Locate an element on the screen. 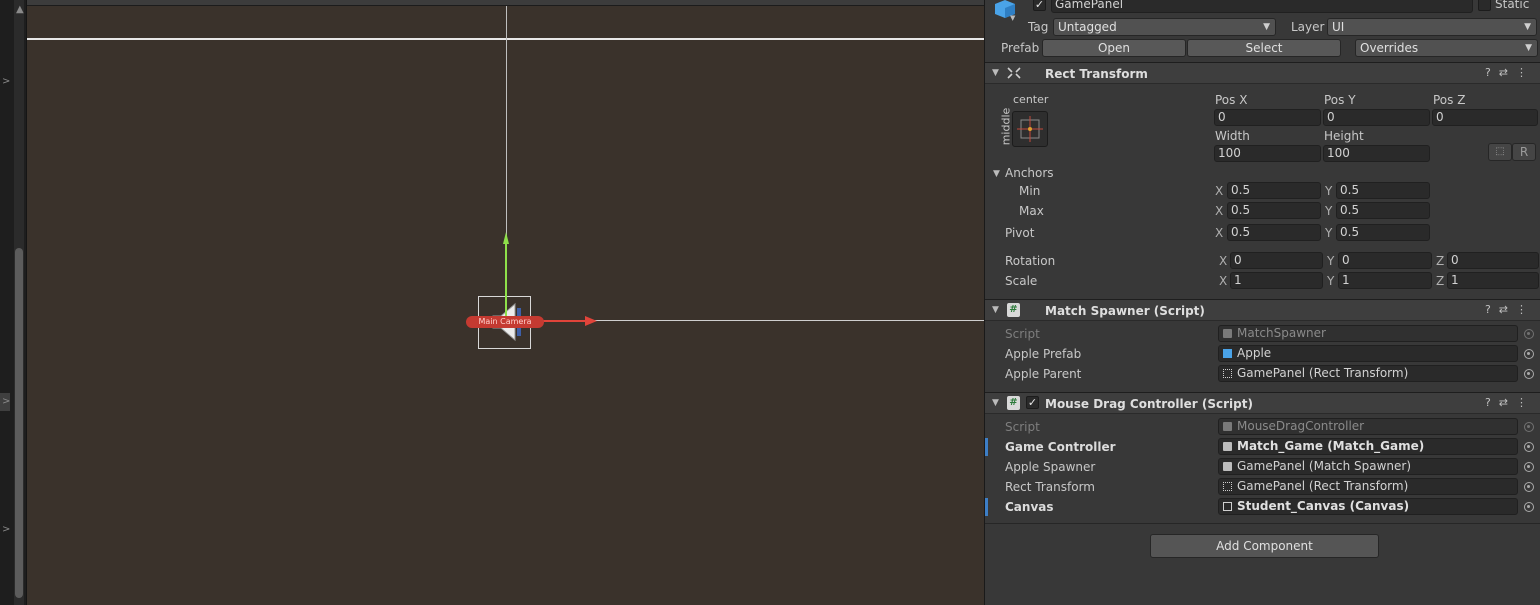  canvas-icon is located at coordinates (1227, 506).